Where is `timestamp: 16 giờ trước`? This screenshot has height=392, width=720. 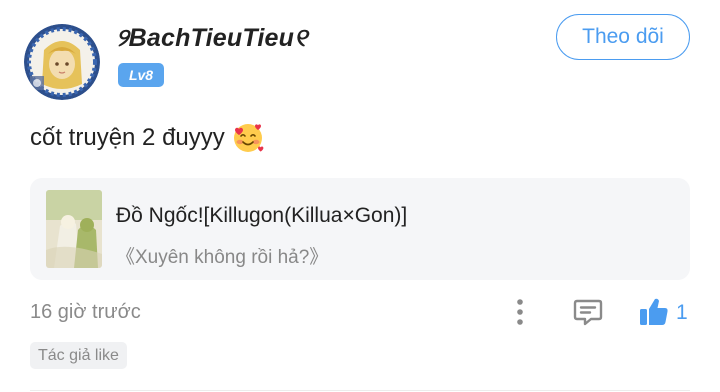
timestamp: 16 giờ trước is located at coordinates (85, 312).